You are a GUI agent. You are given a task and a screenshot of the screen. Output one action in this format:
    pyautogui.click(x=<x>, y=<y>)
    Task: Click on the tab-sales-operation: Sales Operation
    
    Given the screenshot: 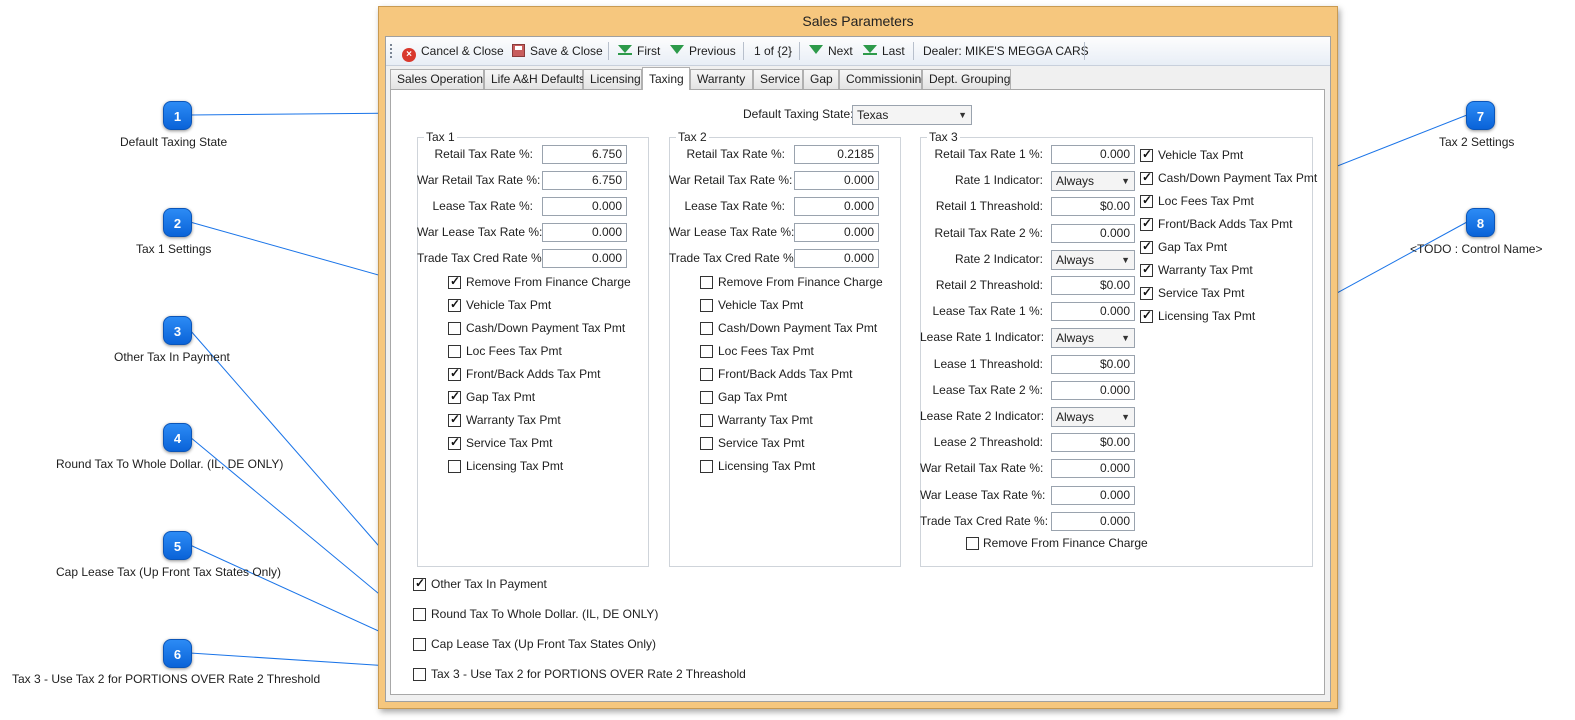 What is the action you would take?
    pyautogui.click(x=437, y=79)
    